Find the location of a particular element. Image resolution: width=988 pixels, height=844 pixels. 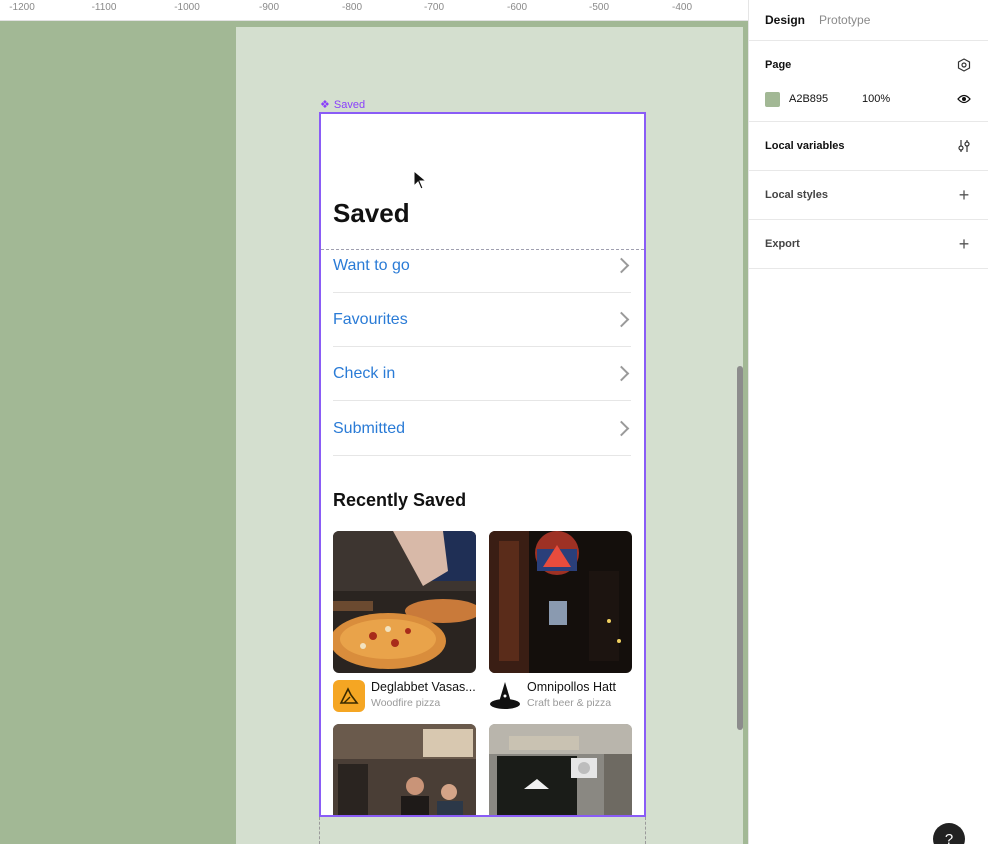

list-row-check-in: Check in is located at coordinates (482, 374).